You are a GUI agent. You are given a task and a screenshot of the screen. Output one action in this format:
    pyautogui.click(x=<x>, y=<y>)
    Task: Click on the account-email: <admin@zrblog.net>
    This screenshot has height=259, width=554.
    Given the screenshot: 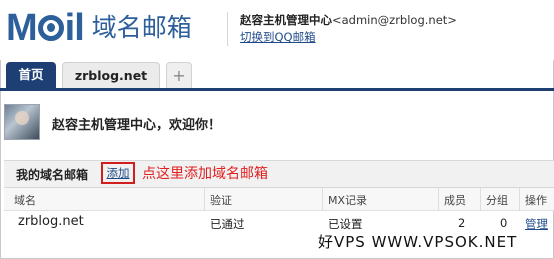 What is the action you would take?
    pyautogui.click(x=394, y=20)
    